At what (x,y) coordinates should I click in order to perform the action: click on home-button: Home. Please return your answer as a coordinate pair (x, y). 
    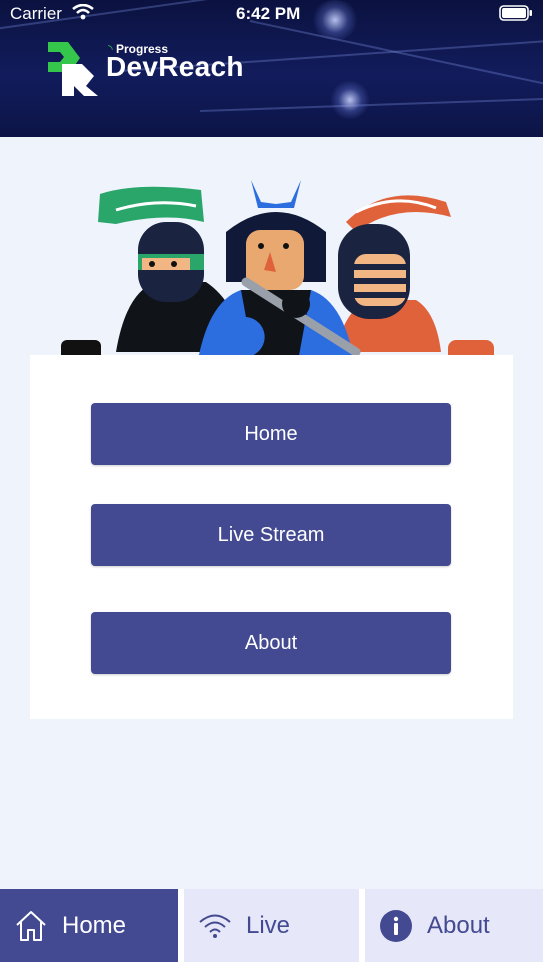
    Looking at the image, I should click on (271, 434).